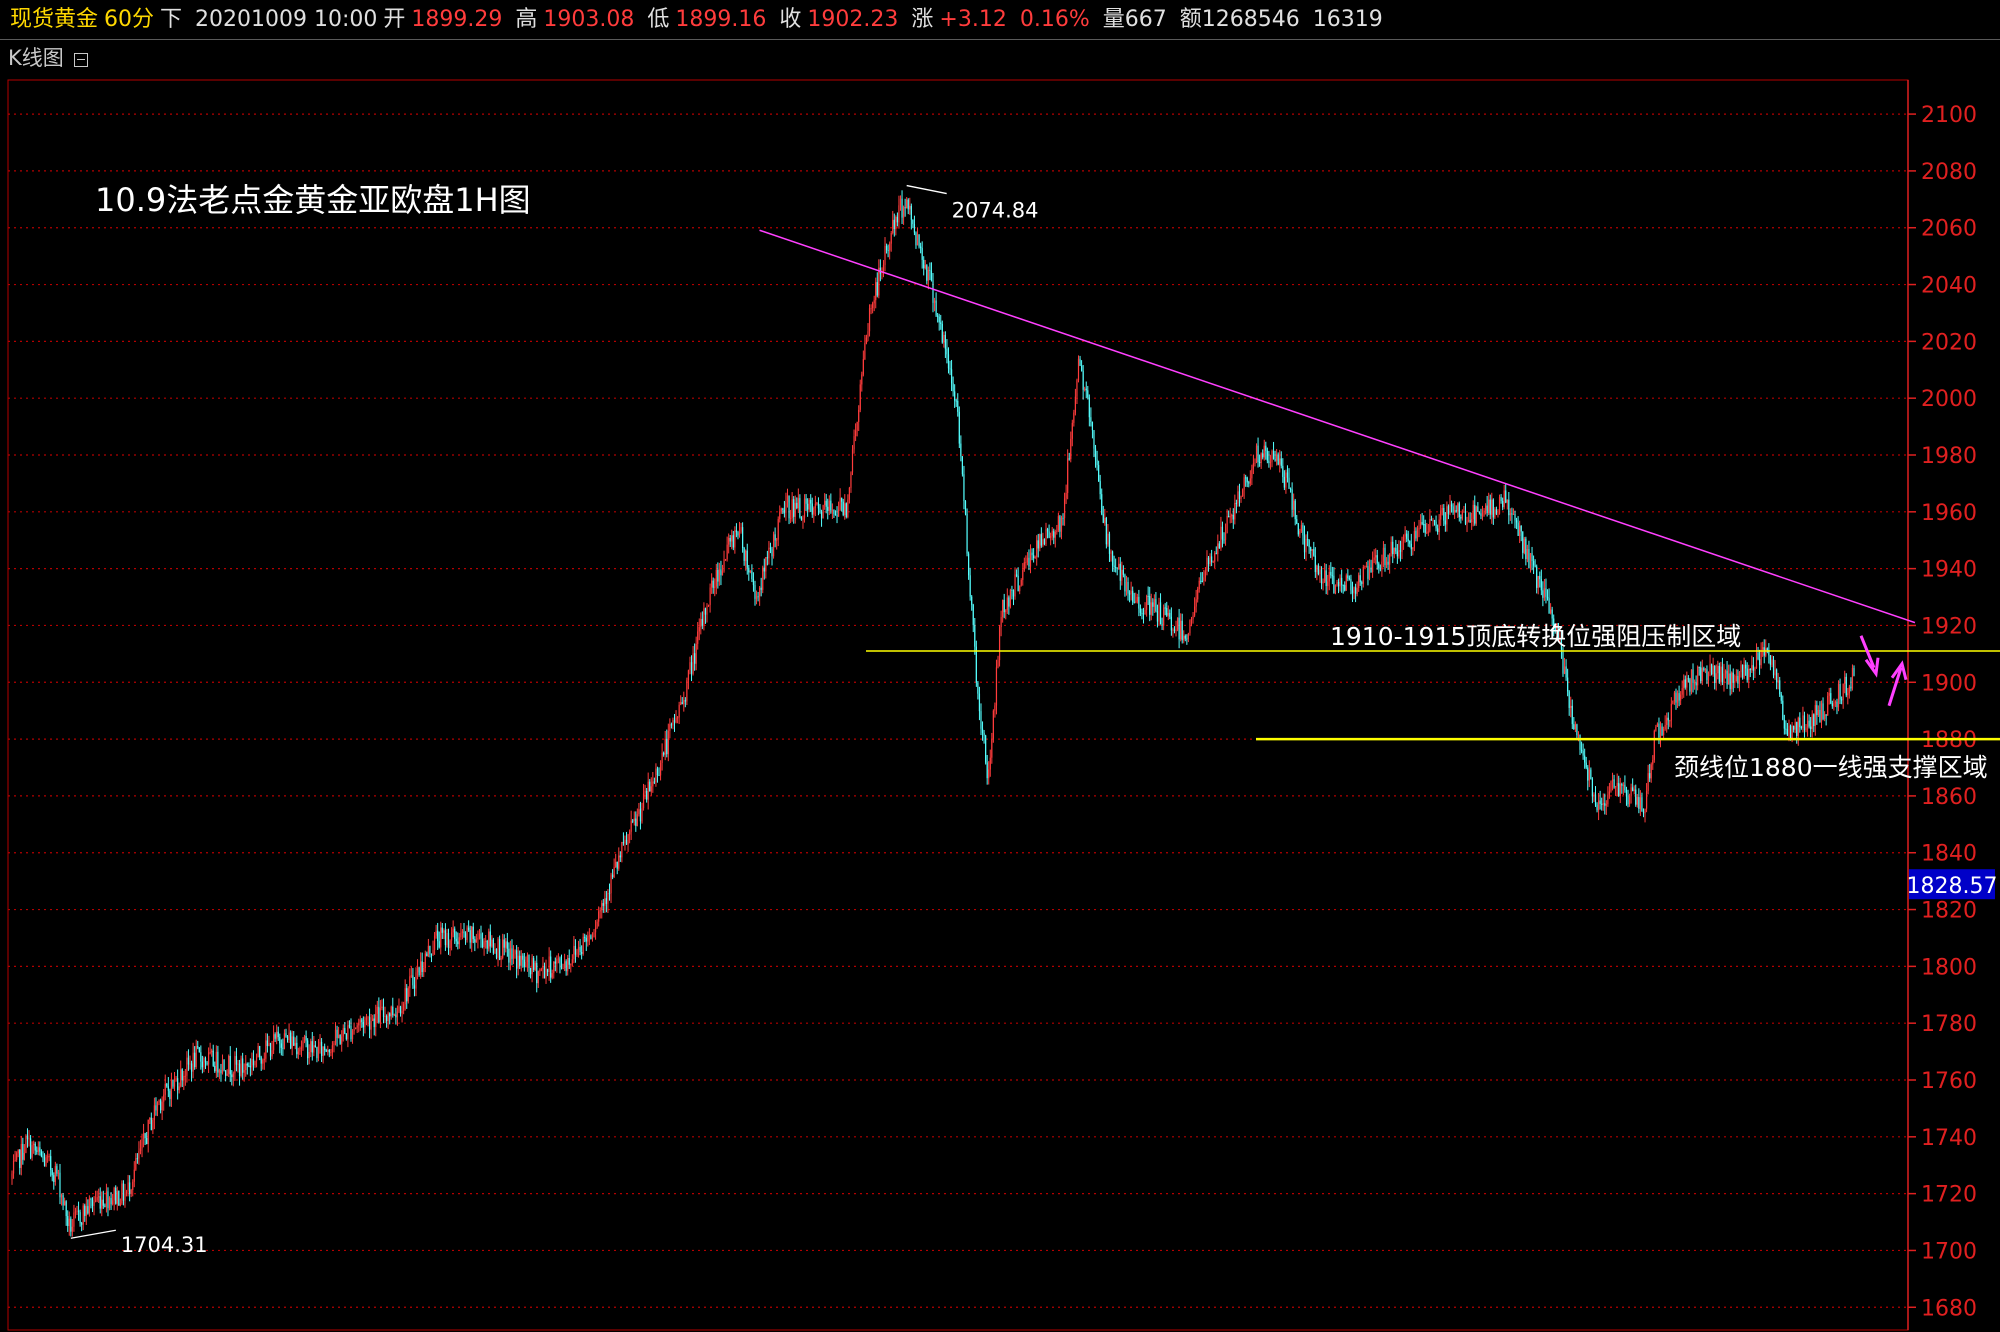  What do you see at coordinates (171, 19) in the screenshot?
I see `direction-label: 下` at bounding box center [171, 19].